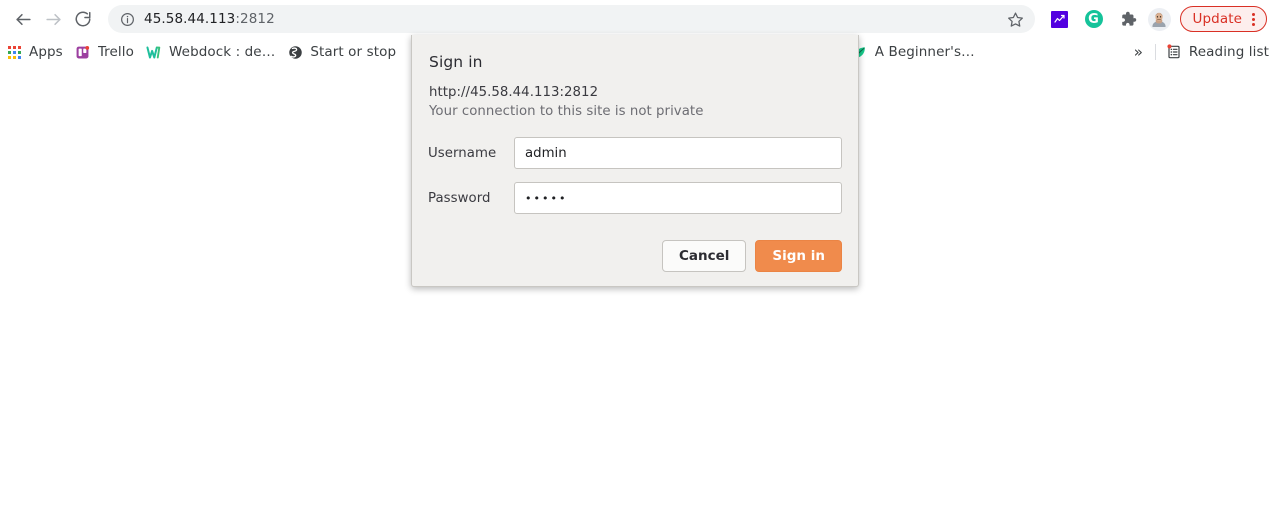 The height and width of the screenshot is (530, 1279). I want to click on back-button, so click(23, 19).